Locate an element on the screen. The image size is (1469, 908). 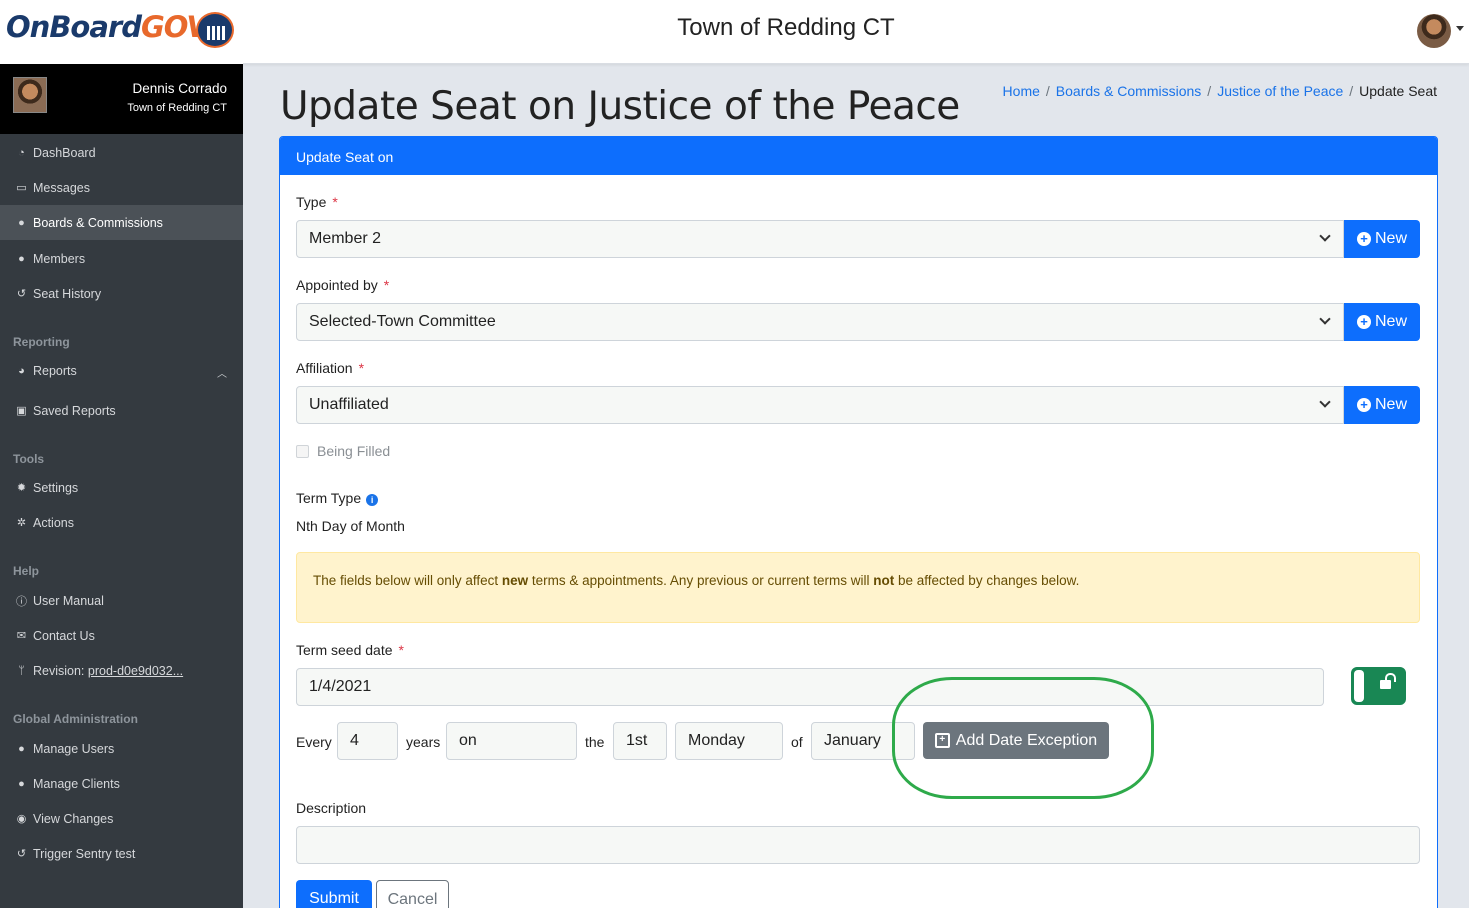
envelope-icon: ✉ is located at coordinates (21, 636).